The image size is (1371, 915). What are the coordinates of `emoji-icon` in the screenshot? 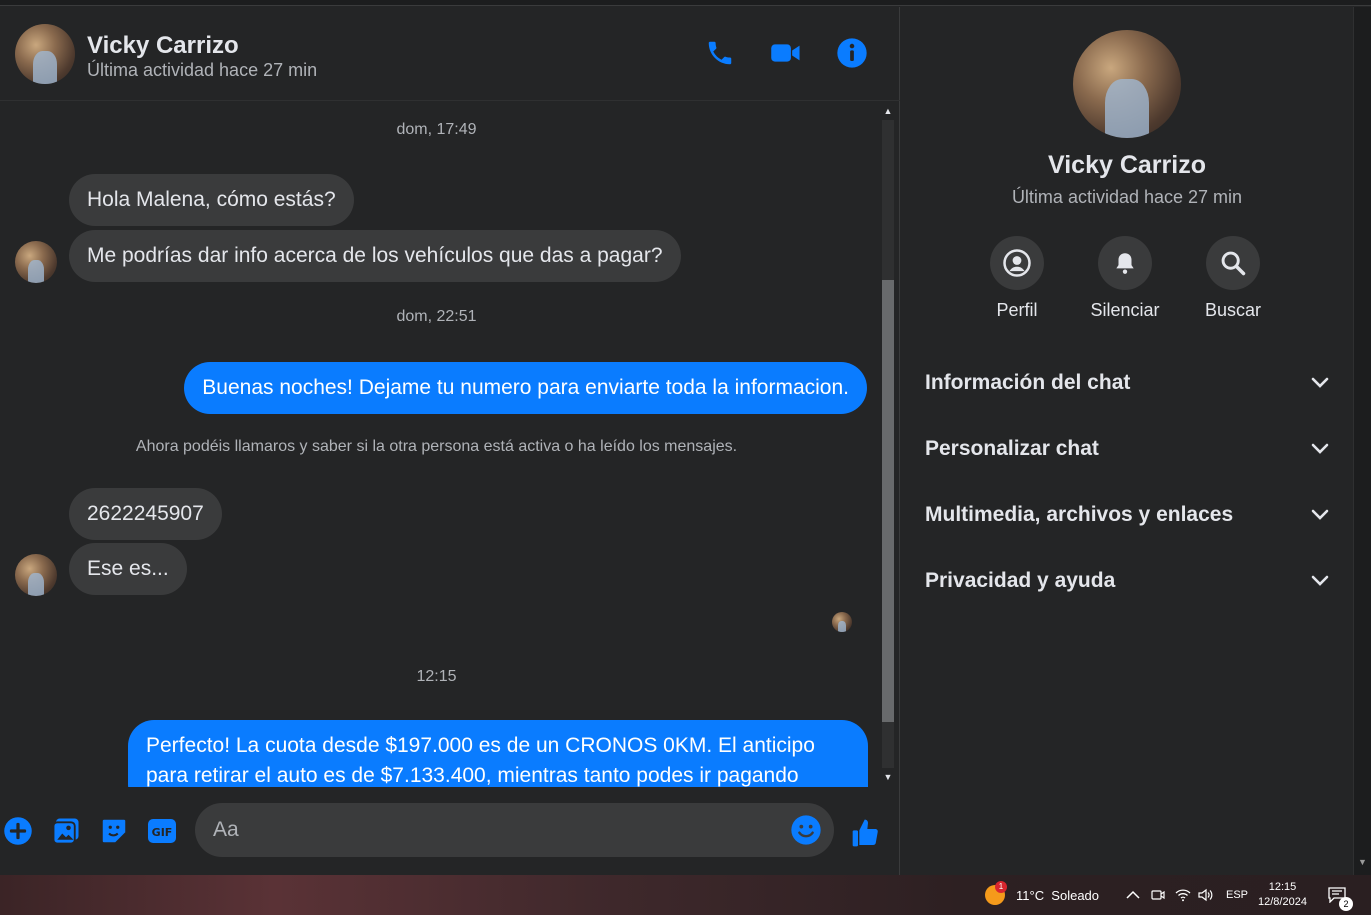 It's located at (806, 830).